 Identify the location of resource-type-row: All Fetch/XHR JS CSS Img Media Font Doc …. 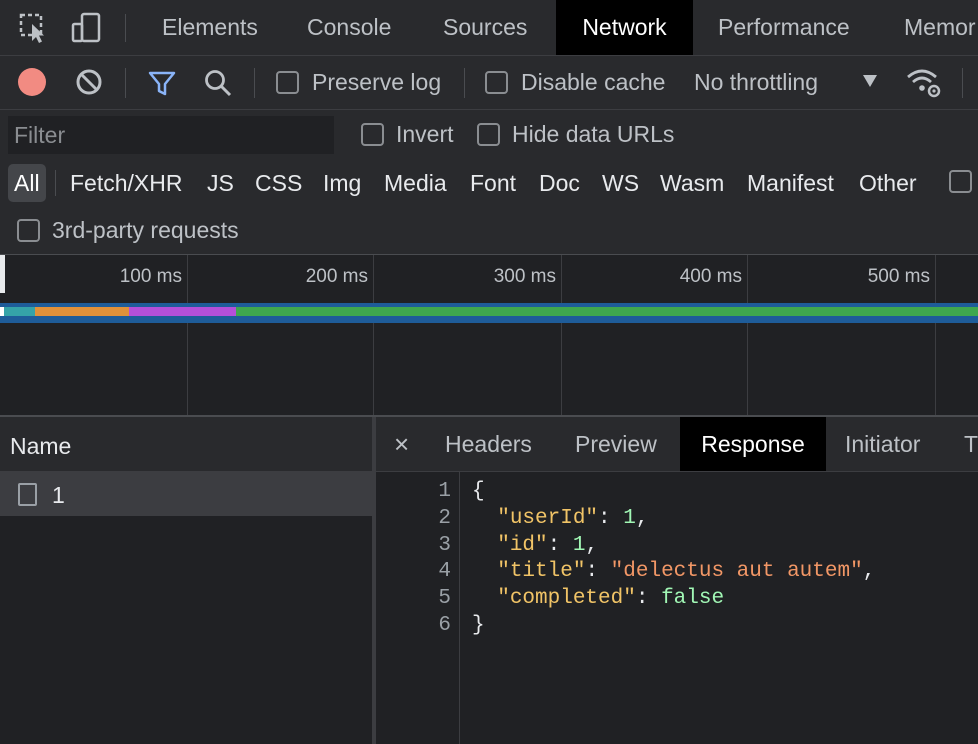
(489, 184).